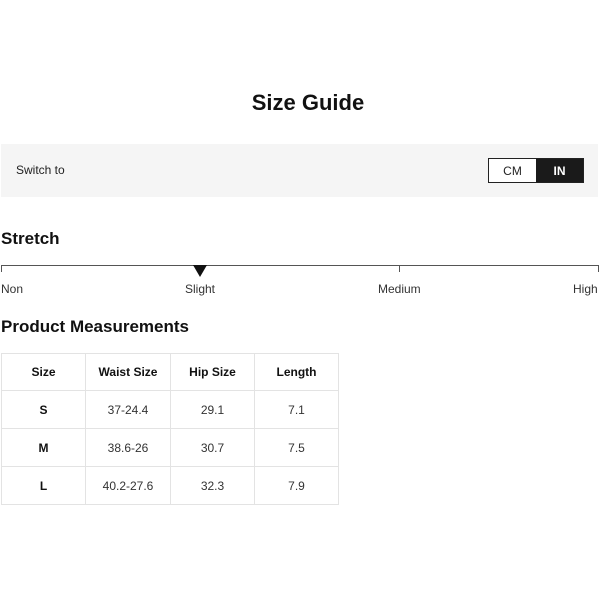 This screenshot has height=600, width=600. Describe the element at coordinates (296, 372) in the screenshot. I see `header-length: Length` at that location.